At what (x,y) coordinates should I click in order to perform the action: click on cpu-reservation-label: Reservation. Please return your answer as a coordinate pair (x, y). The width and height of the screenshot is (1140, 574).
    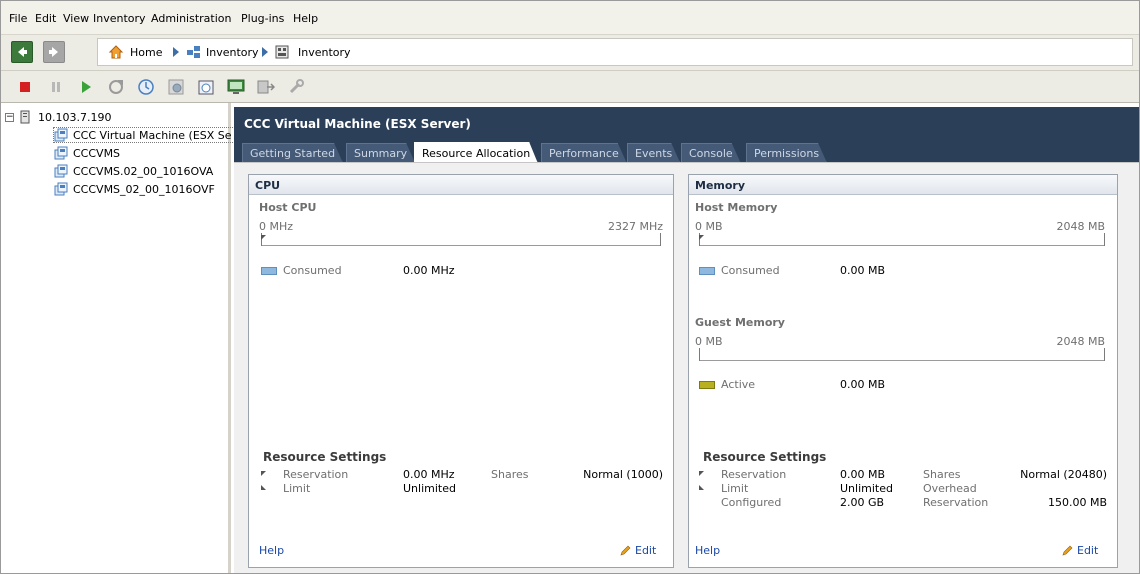
    Looking at the image, I should click on (316, 474).